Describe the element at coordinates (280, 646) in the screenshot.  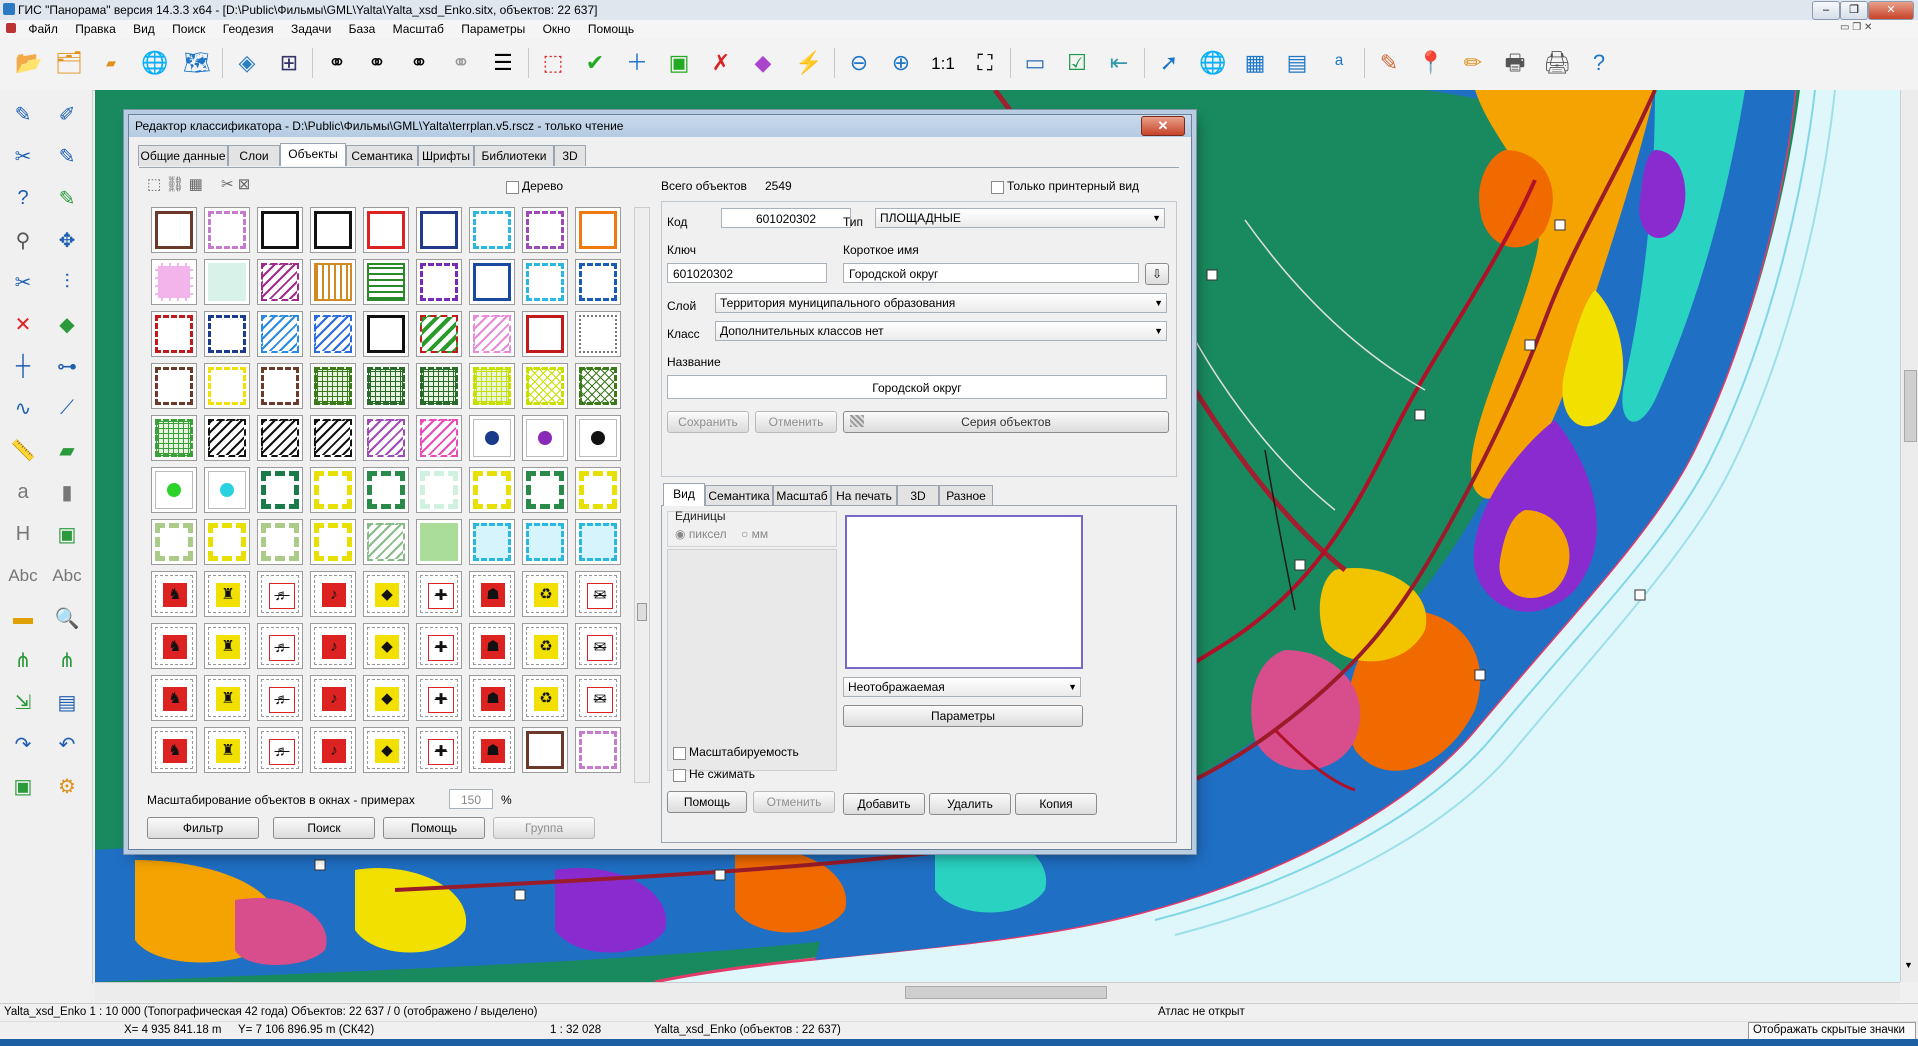
I see `object-symbol-cell: ♬` at that location.